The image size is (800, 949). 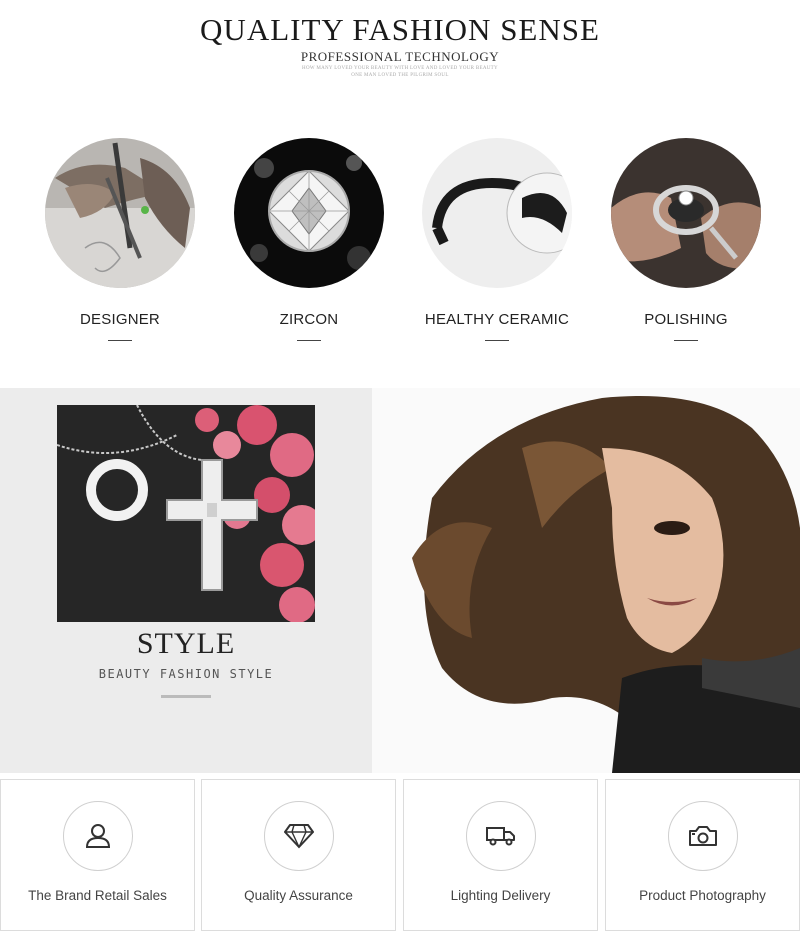 I want to click on camera-icon, so click(x=703, y=836).